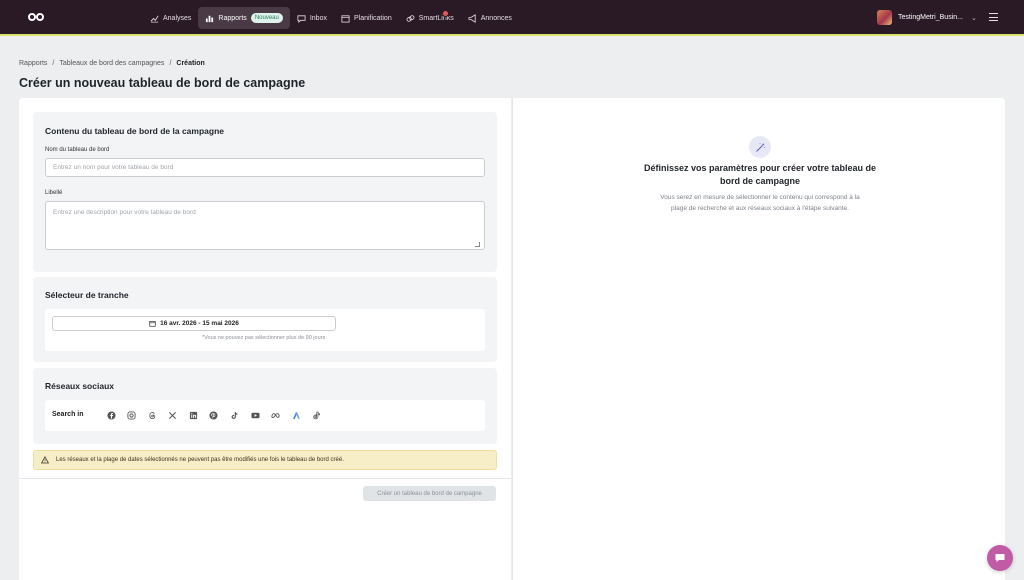 The width and height of the screenshot is (1024, 580). I want to click on nav-label: SmartLinks, so click(436, 18).